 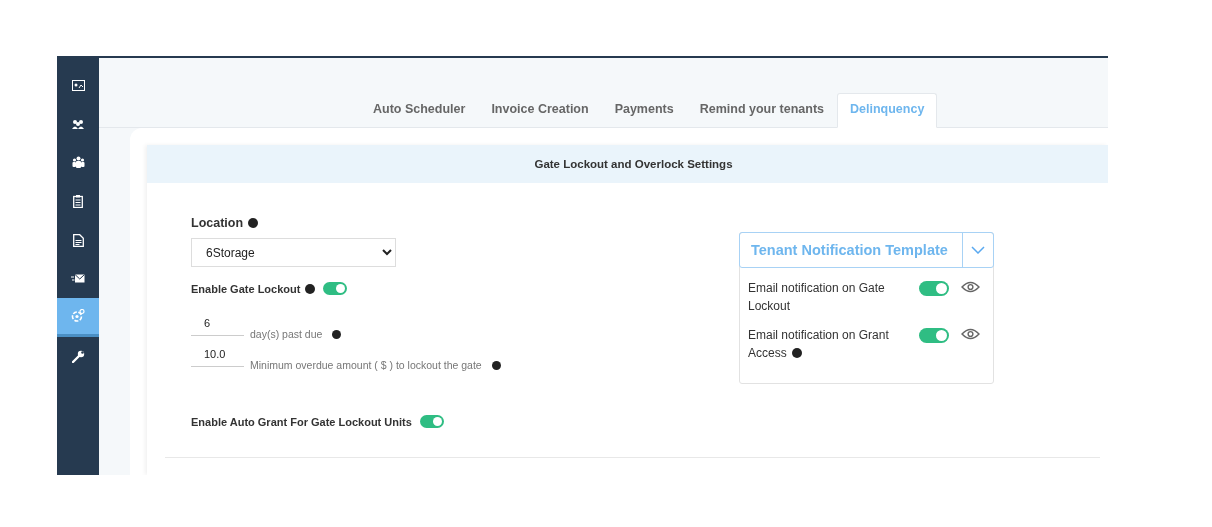 What do you see at coordinates (819, 344) in the screenshot?
I see `notification-label: Email notification on Grant Access` at bounding box center [819, 344].